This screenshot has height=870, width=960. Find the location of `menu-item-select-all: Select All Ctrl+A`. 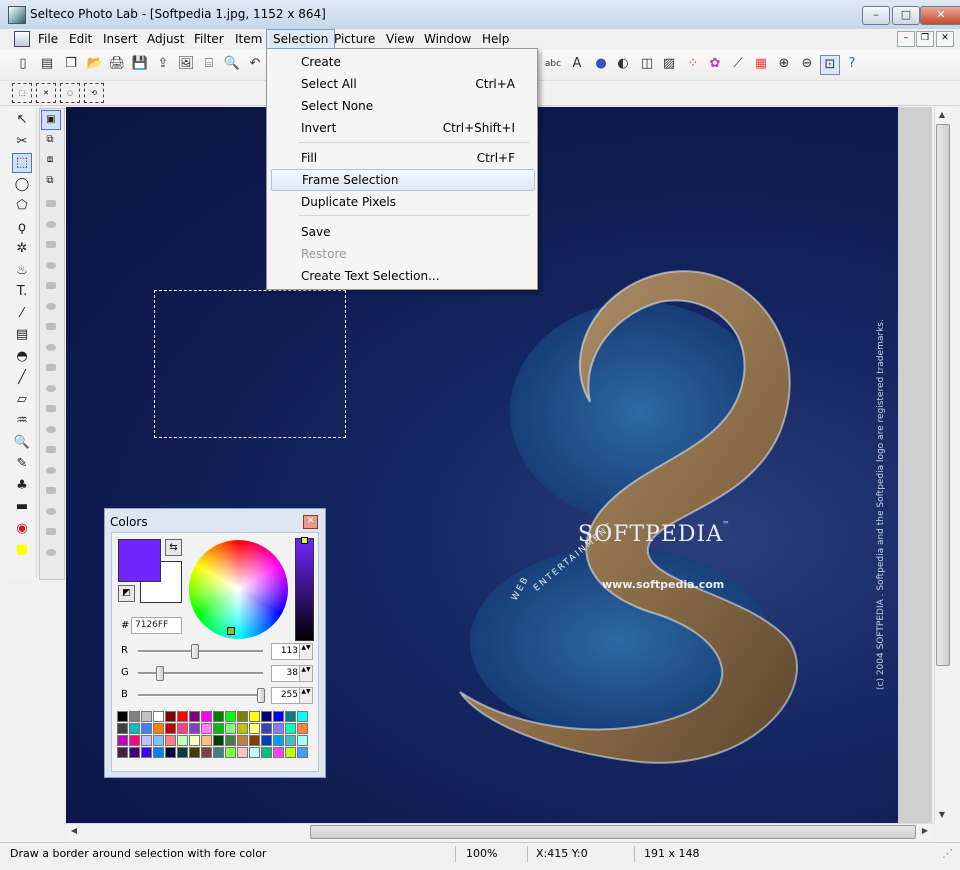

menu-item-select-all: Select All Ctrl+A is located at coordinates (402, 84).